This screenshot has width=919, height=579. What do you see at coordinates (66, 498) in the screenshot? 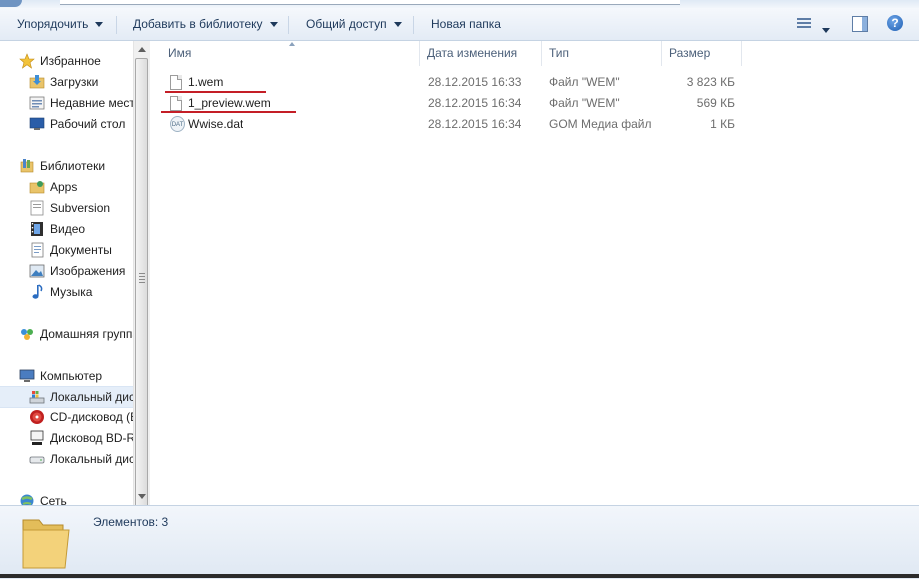
I see `sidebar-item-network: Сеть` at bounding box center [66, 498].